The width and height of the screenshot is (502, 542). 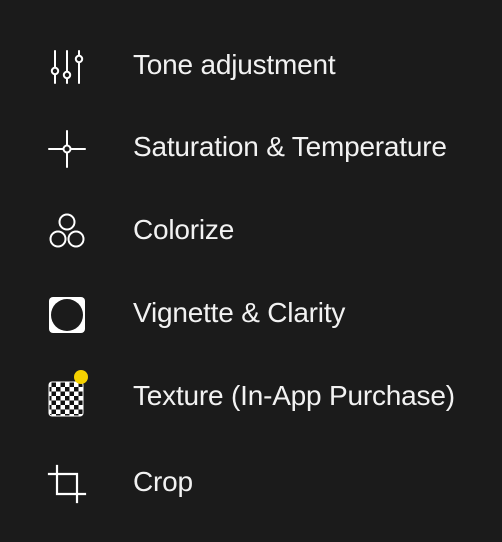 I want to click on sliders-icon, so click(x=67, y=67).